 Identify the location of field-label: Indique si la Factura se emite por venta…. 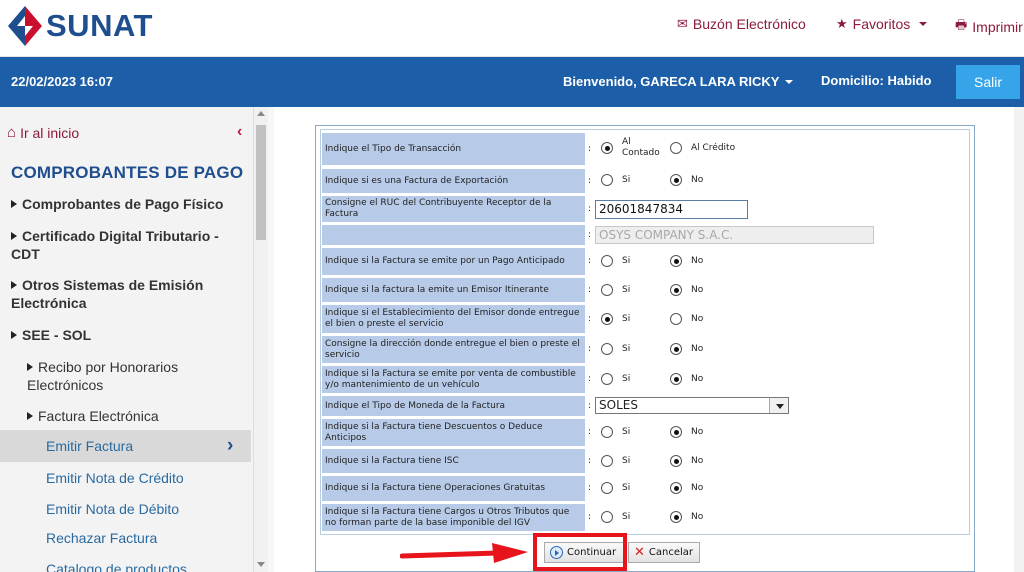
(453, 379).